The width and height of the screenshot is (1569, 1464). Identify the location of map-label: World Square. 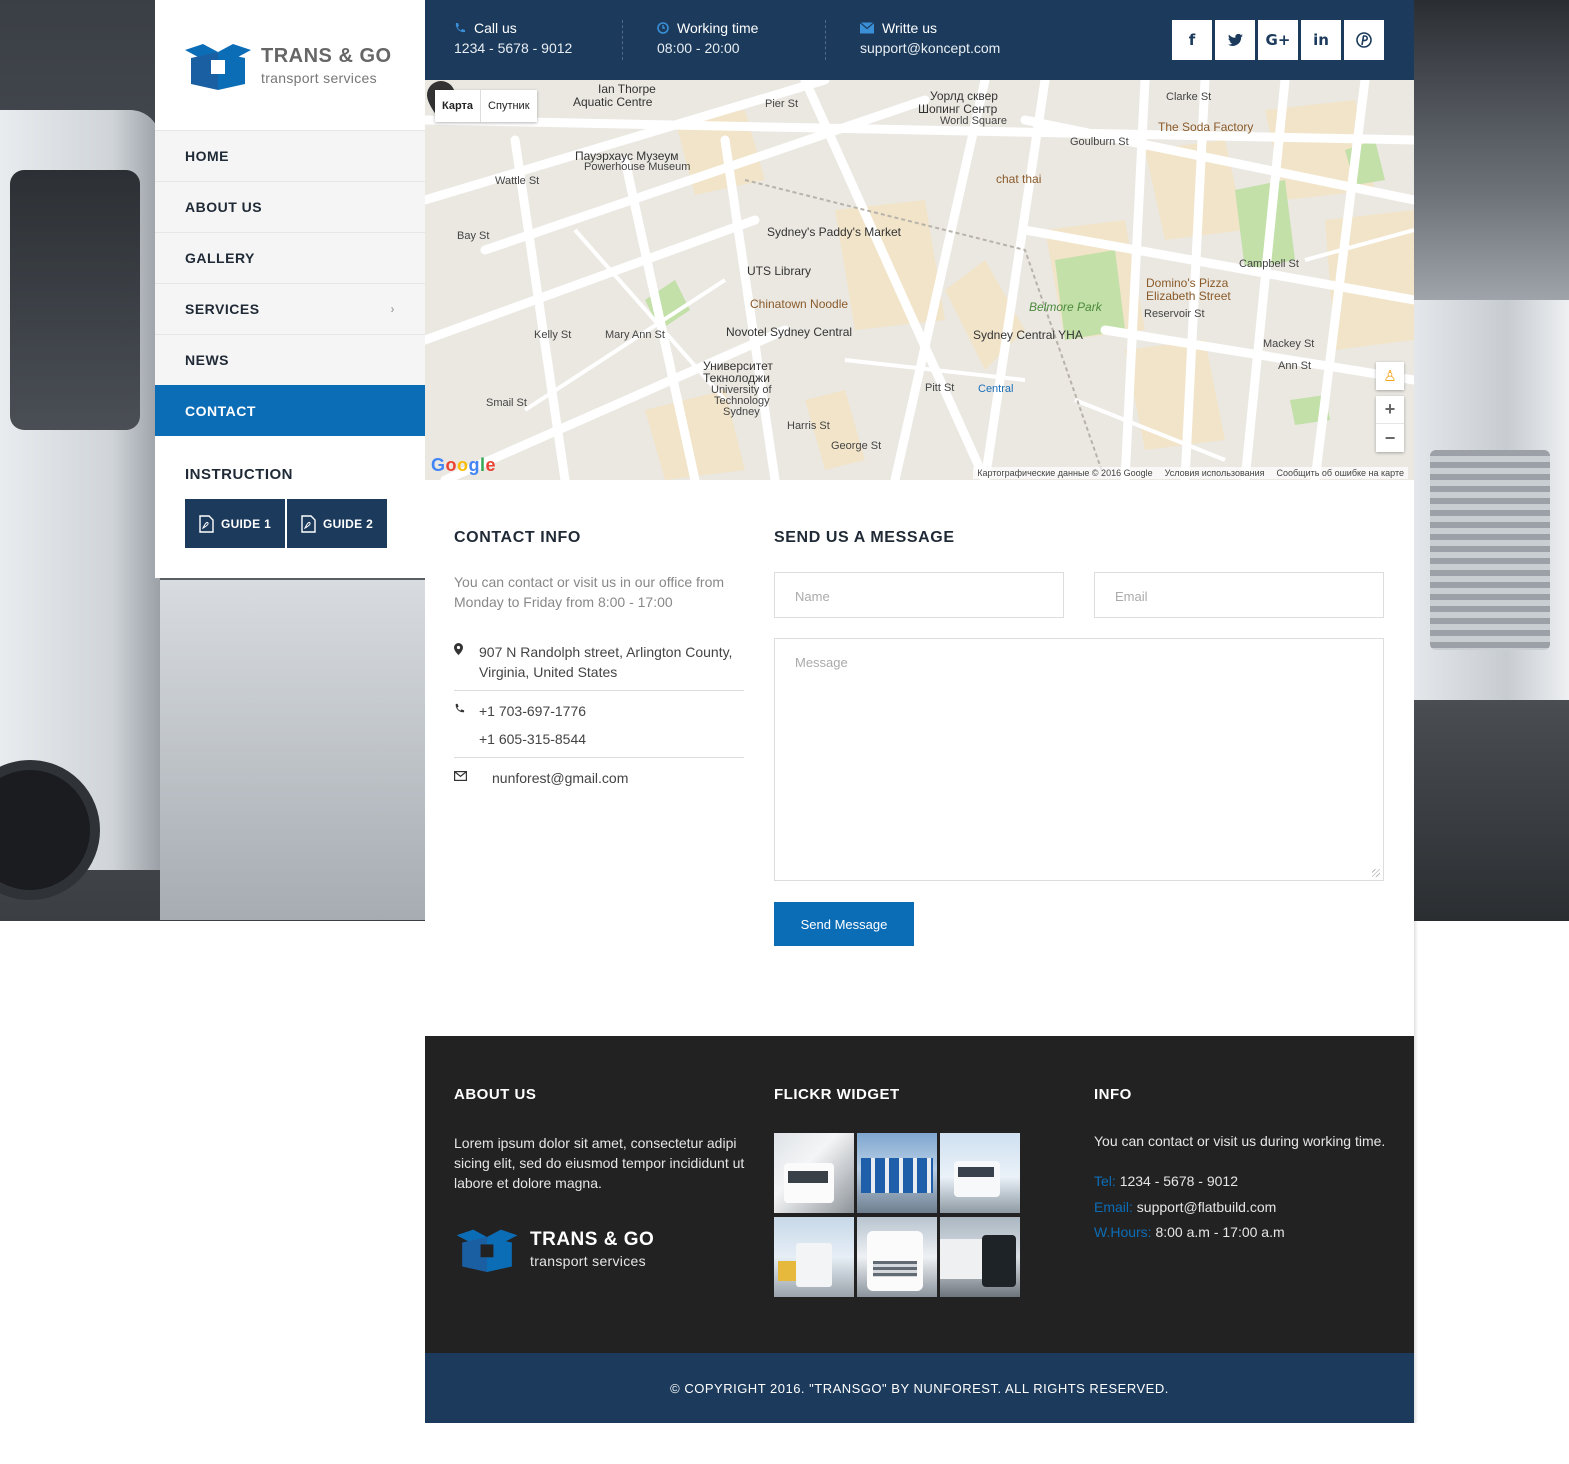
(974, 121).